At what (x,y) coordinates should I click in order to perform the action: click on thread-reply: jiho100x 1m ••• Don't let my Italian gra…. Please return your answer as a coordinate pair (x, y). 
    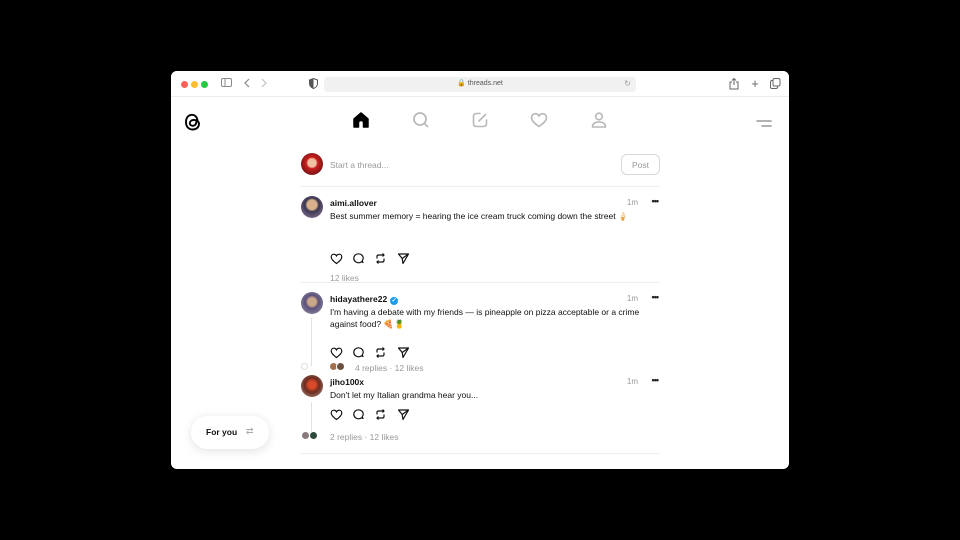
    Looking at the image, I should click on (480, 420).